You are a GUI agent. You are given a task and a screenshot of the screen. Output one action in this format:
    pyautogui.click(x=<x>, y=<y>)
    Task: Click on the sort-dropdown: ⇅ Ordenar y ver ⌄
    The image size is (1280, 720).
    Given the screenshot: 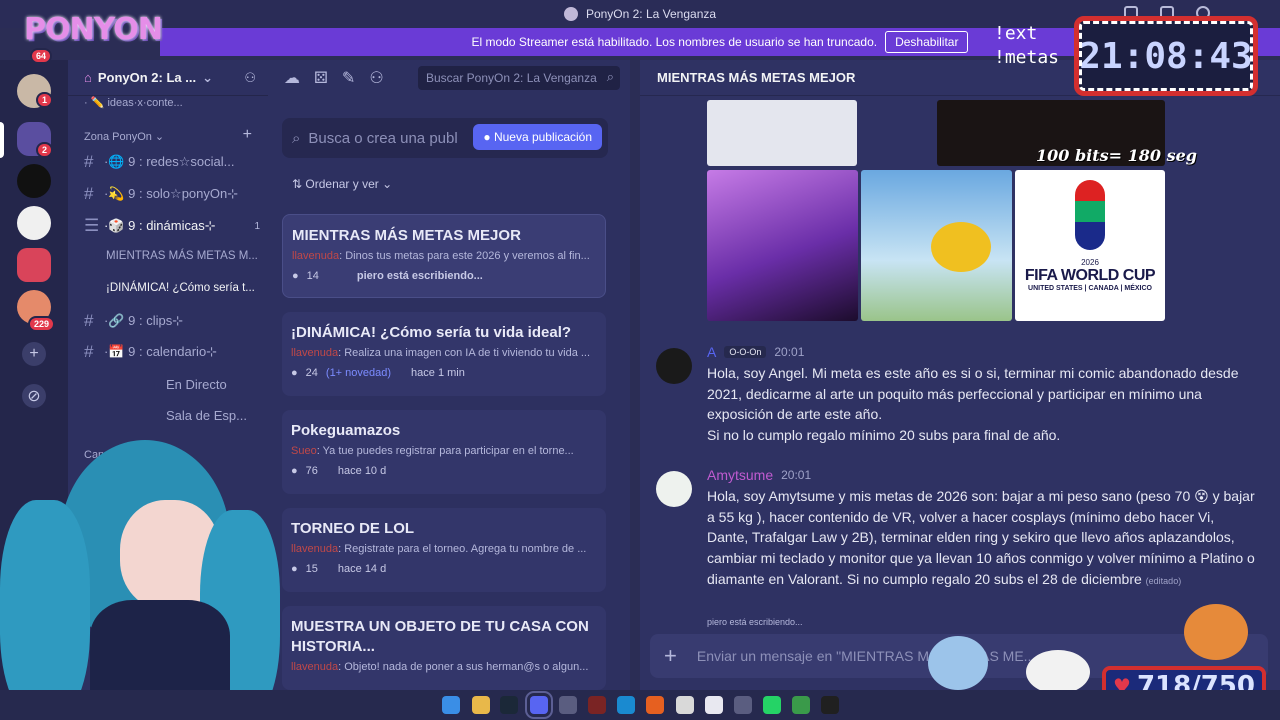 What is the action you would take?
    pyautogui.click(x=342, y=184)
    